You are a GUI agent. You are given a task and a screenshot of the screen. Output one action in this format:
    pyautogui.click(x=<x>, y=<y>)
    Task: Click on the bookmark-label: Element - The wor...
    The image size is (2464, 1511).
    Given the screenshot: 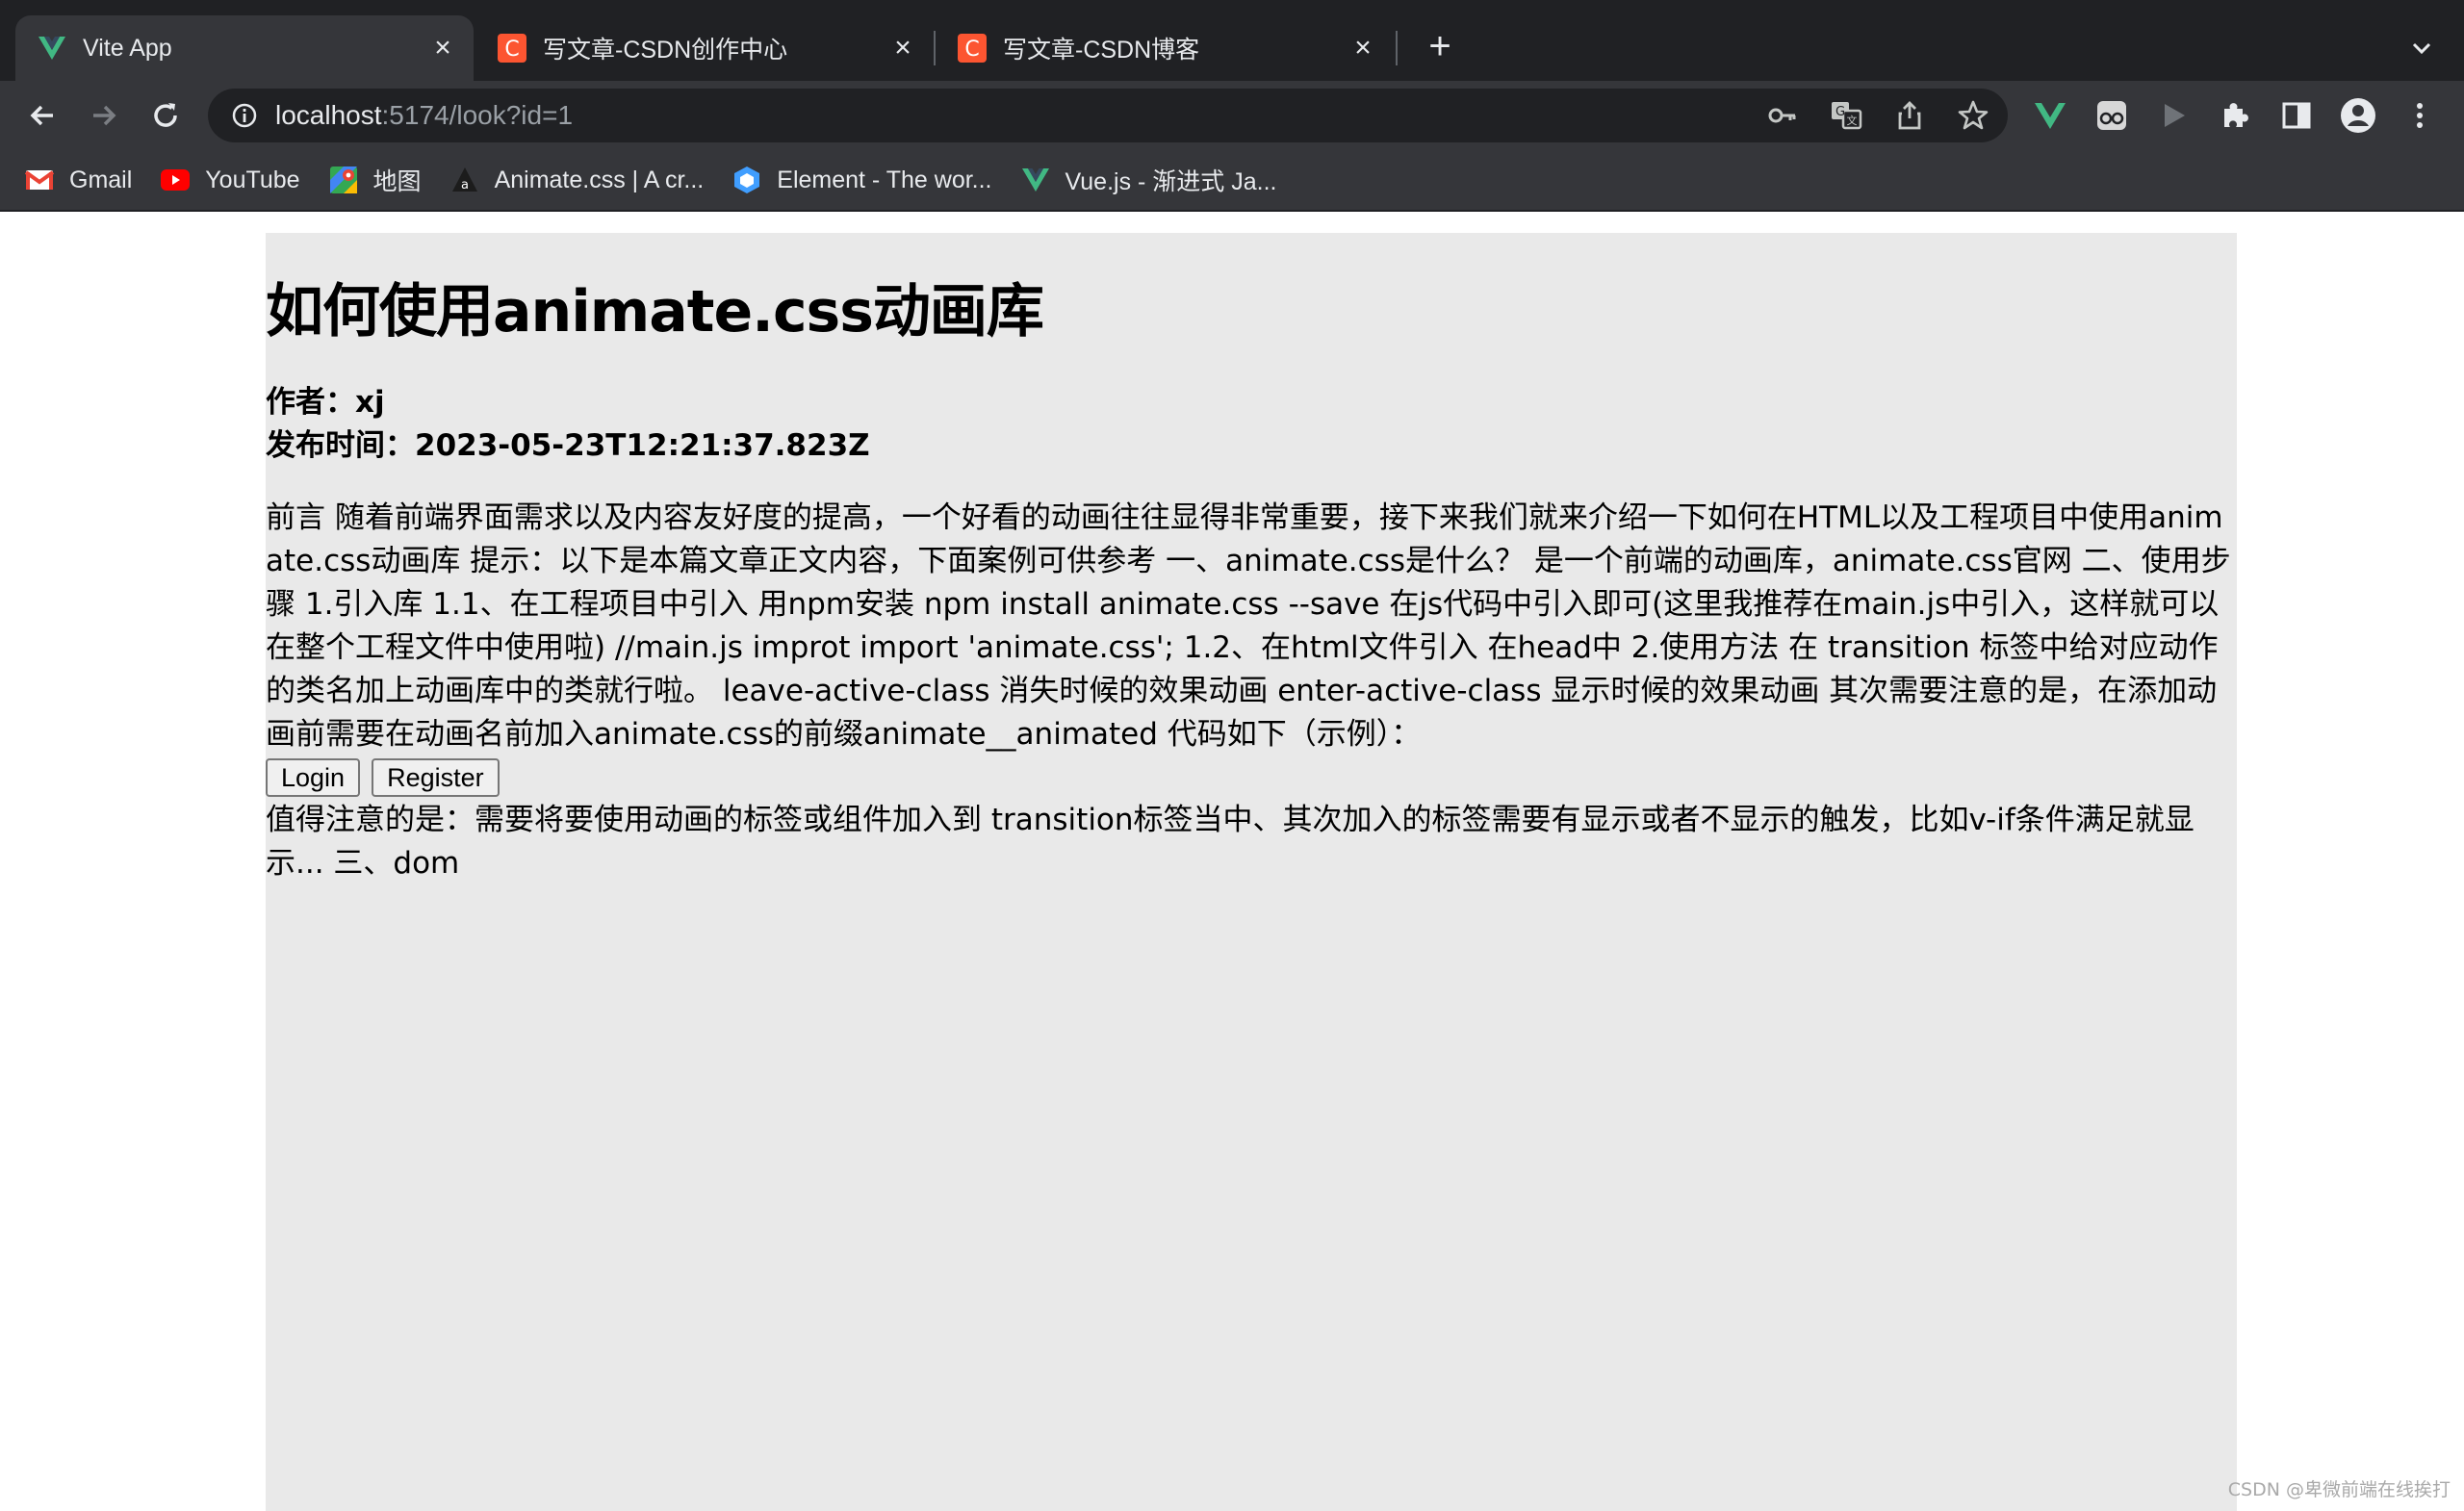 What is the action you would take?
    pyautogui.click(x=884, y=179)
    